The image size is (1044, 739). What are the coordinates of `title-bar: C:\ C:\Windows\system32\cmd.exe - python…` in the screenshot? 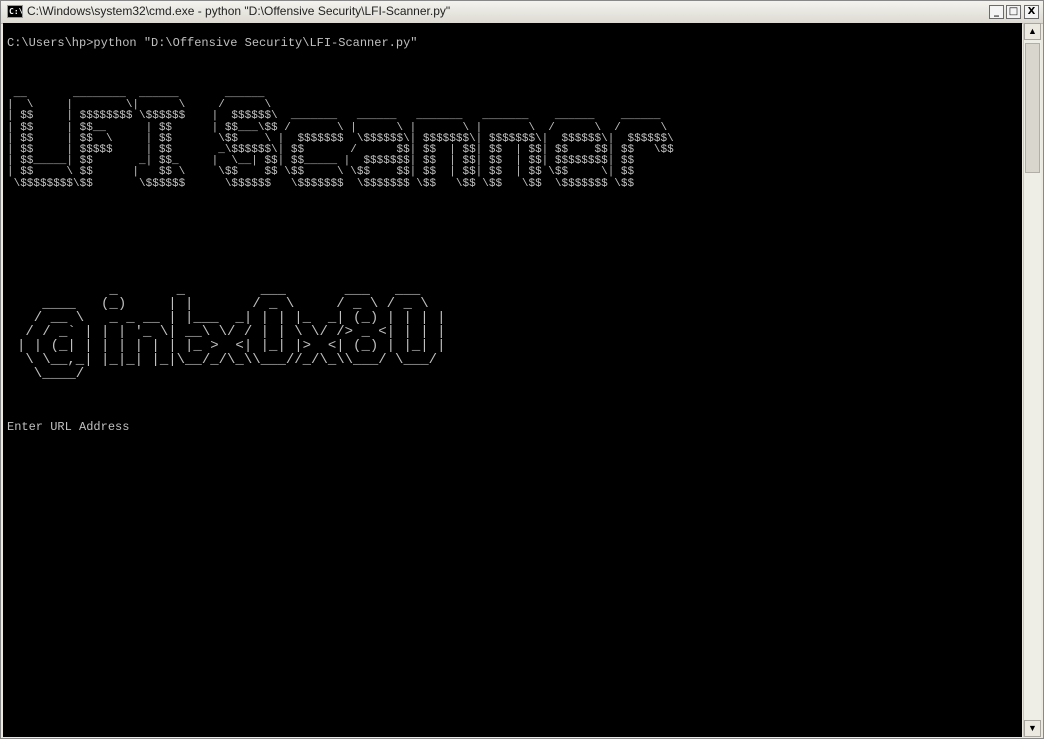 It's located at (522, 12).